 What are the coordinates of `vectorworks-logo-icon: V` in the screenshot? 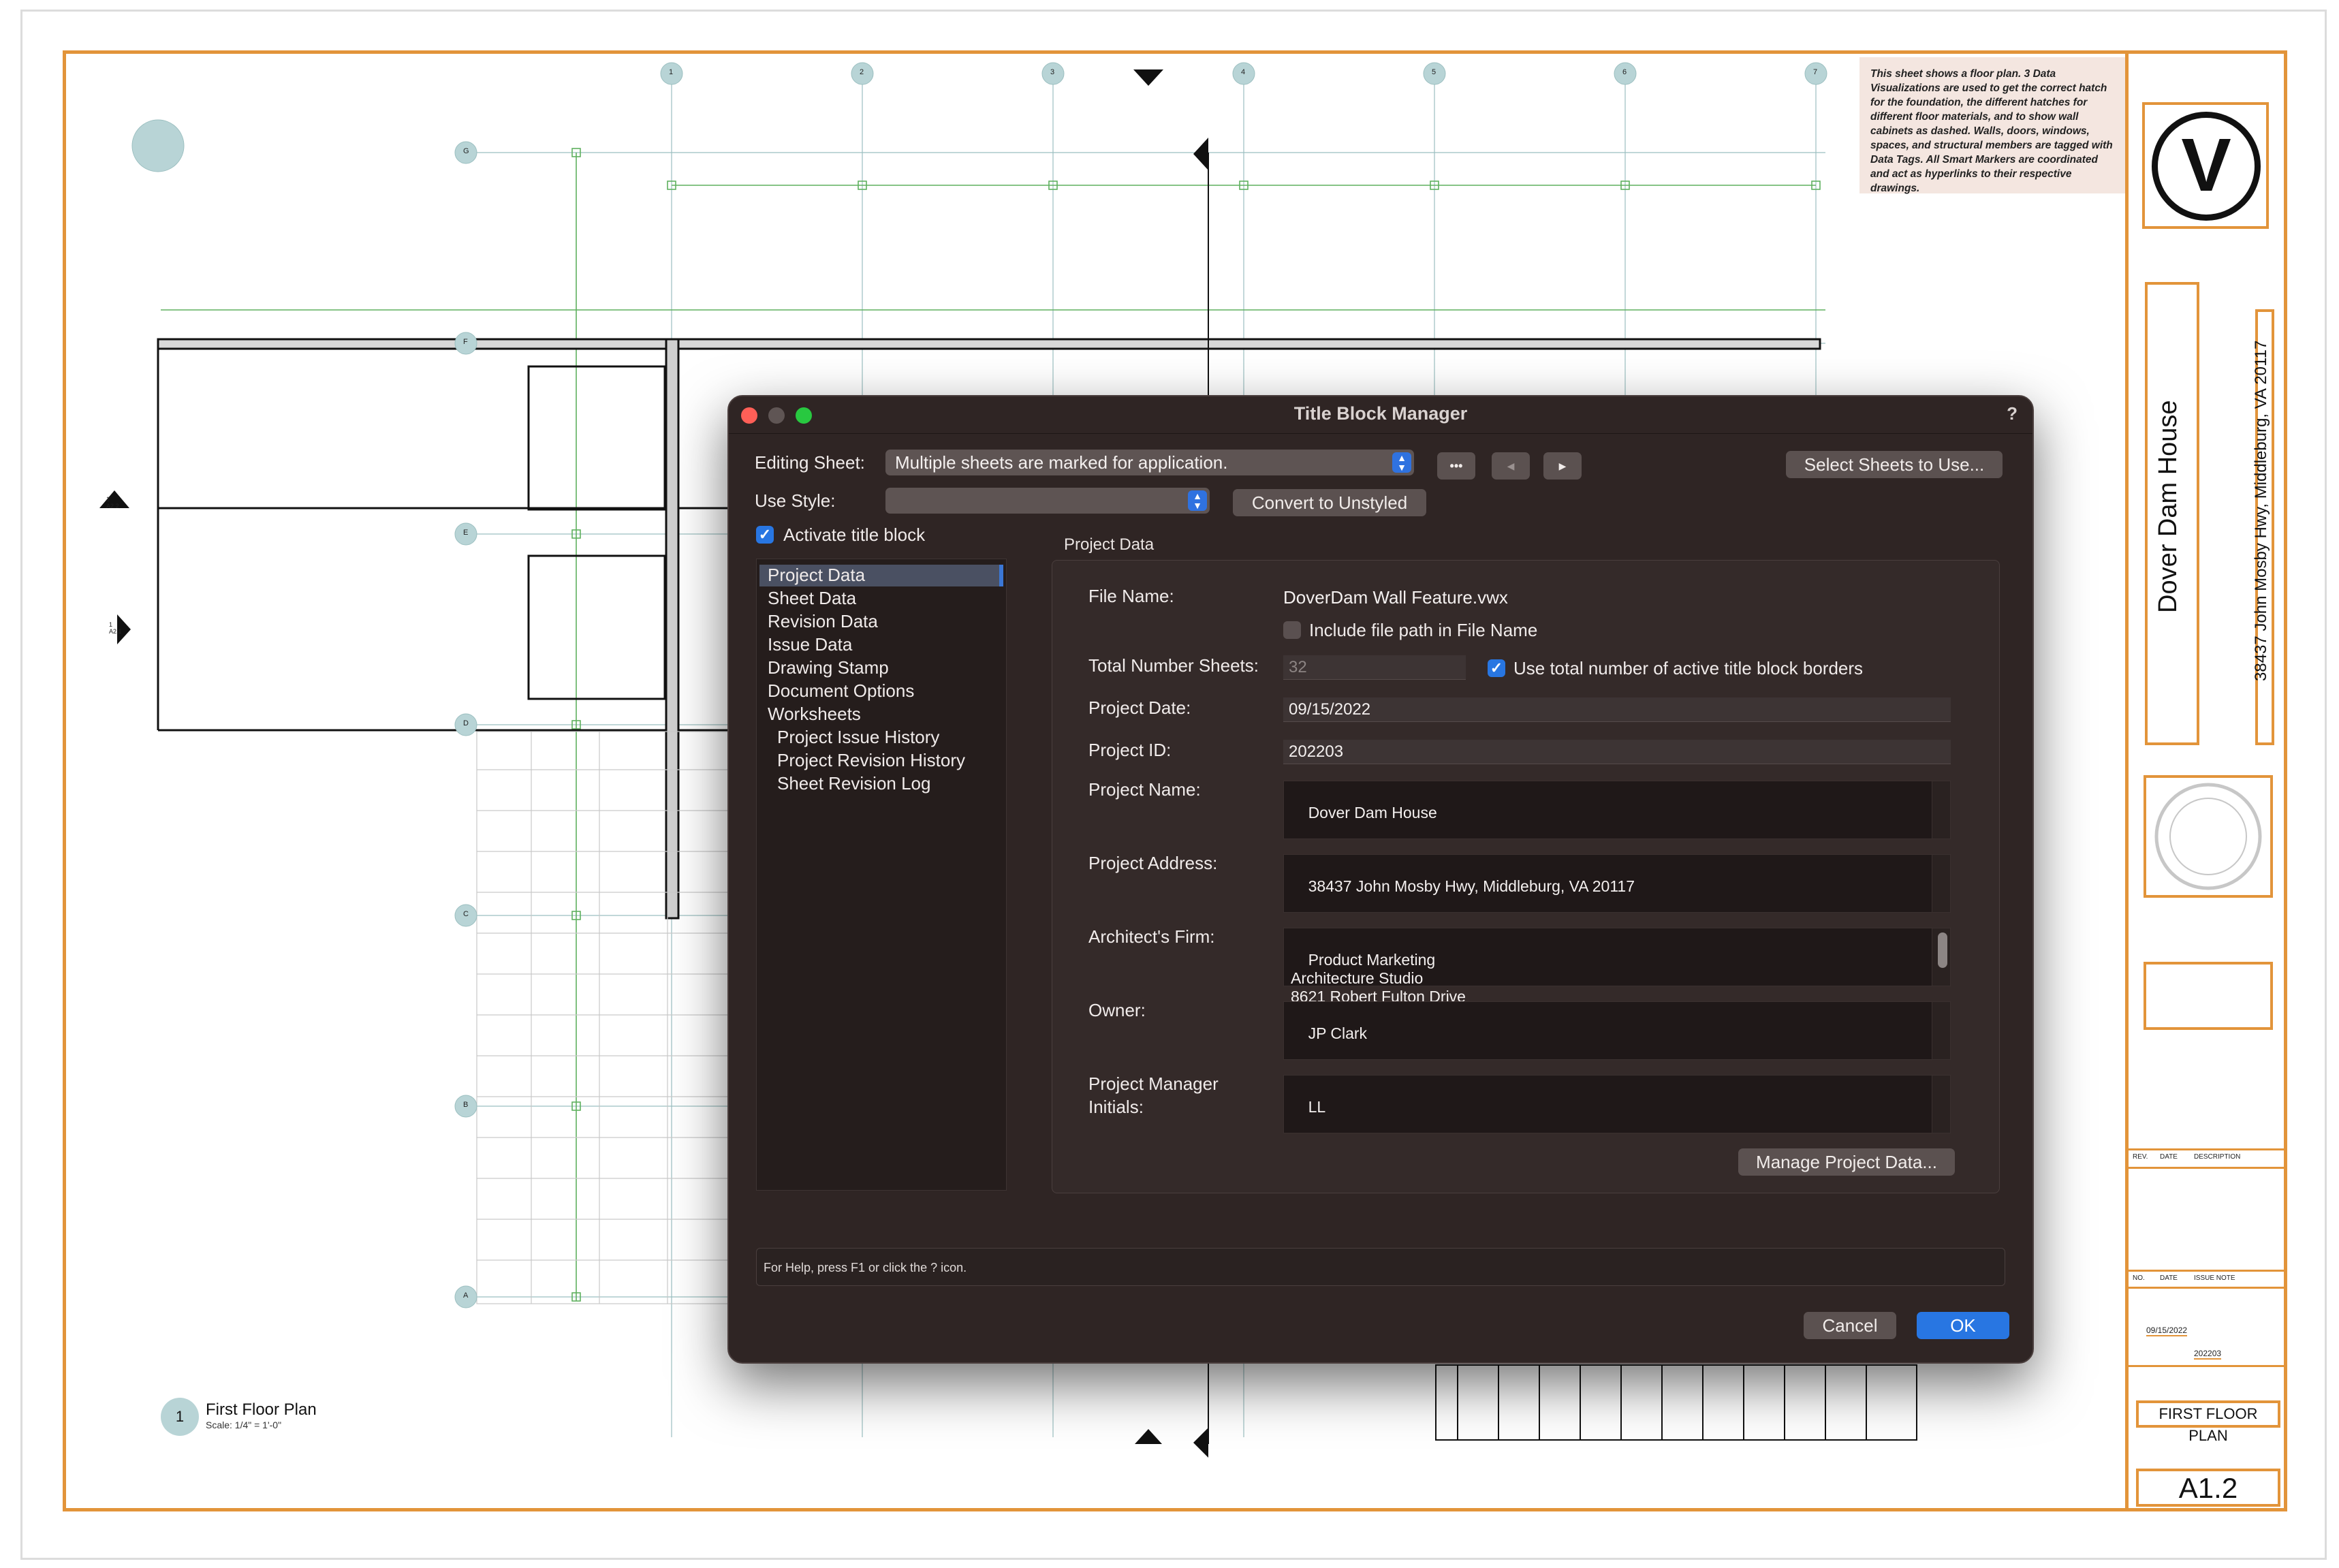 It's located at (2206, 166).